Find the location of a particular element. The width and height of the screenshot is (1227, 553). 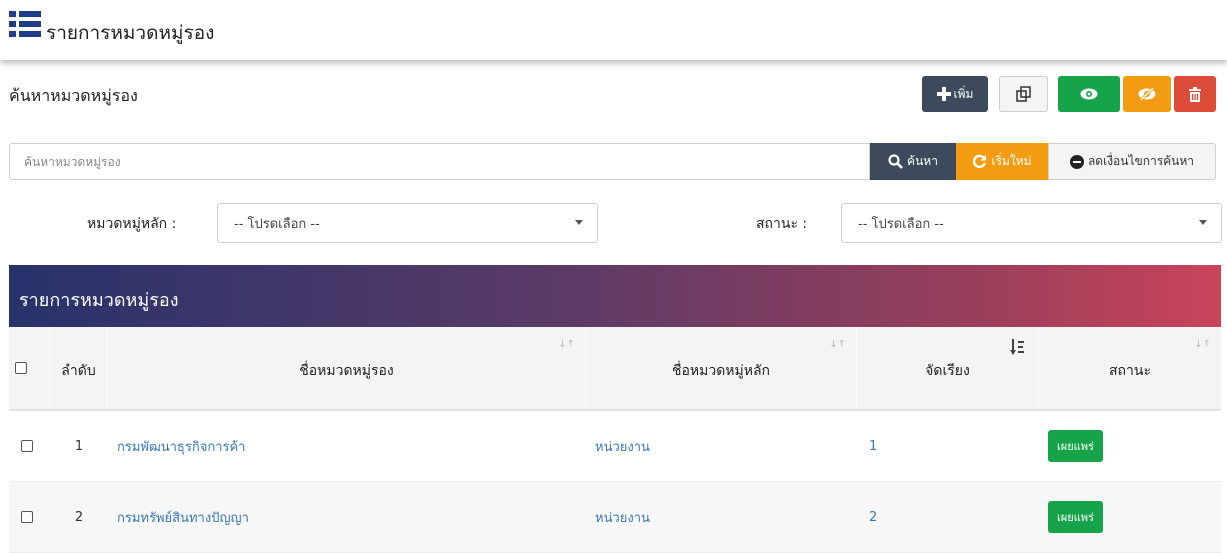

eye-slash-icon is located at coordinates (1147, 94).